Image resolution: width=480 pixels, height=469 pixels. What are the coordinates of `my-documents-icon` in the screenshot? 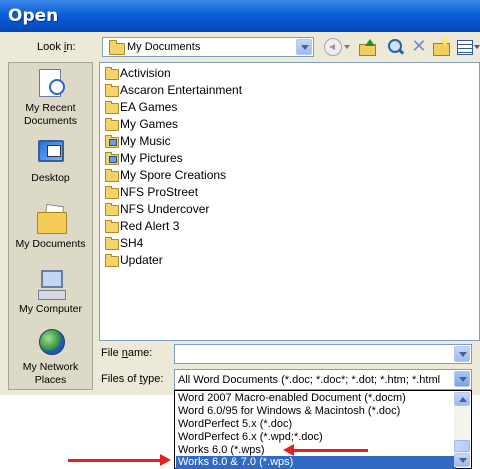 It's located at (51, 219).